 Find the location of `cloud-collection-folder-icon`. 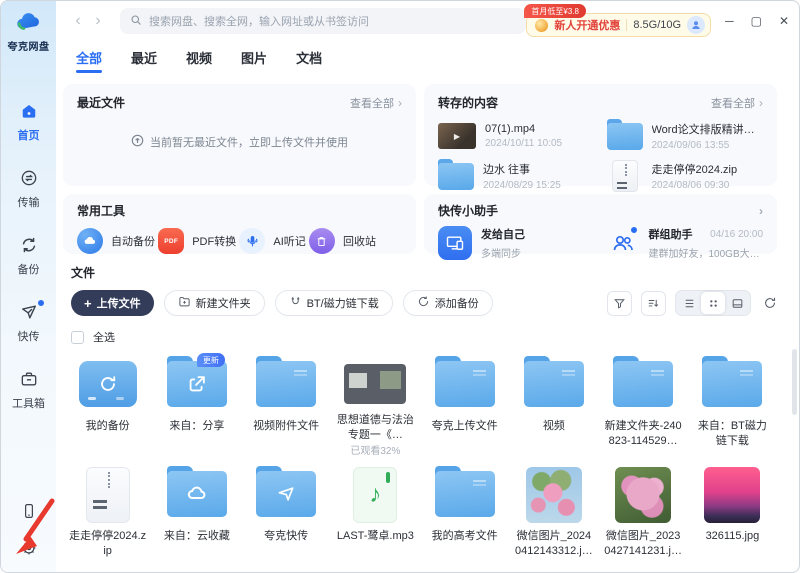

cloud-collection-folder-icon is located at coordinates (196, 491).